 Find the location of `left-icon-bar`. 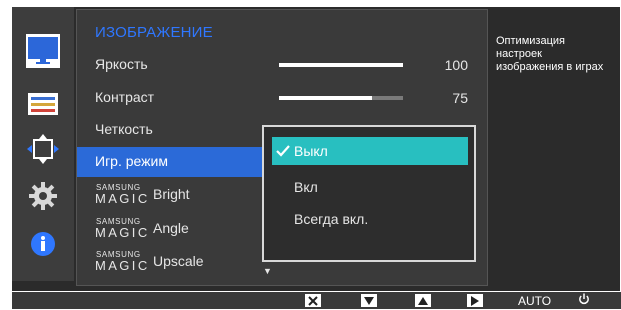

left-icon-bar is located at coordinates (43, 144).